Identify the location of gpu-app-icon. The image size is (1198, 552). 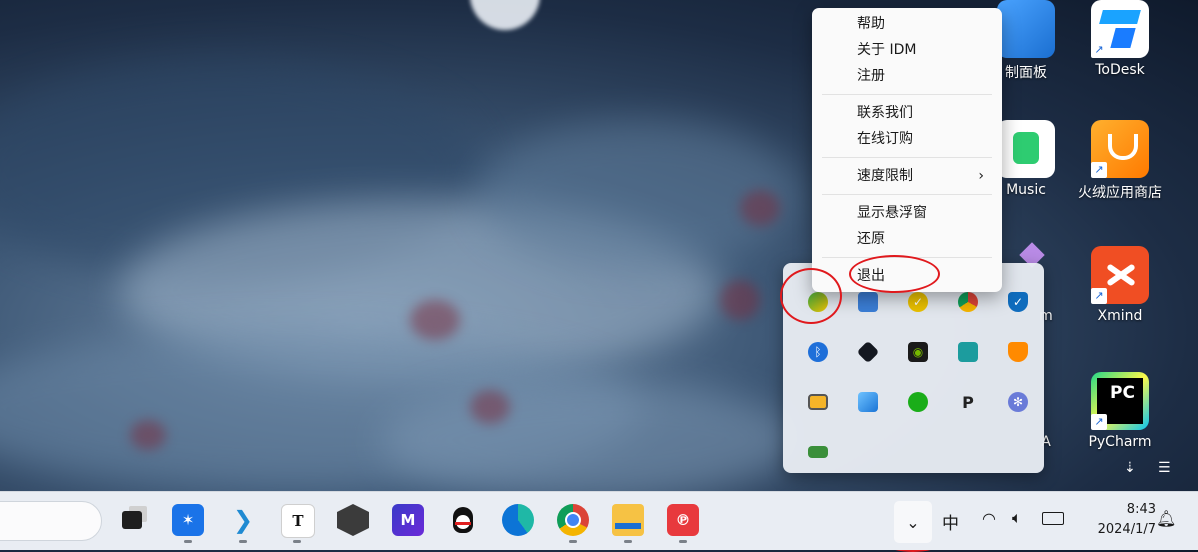
(818, 452).